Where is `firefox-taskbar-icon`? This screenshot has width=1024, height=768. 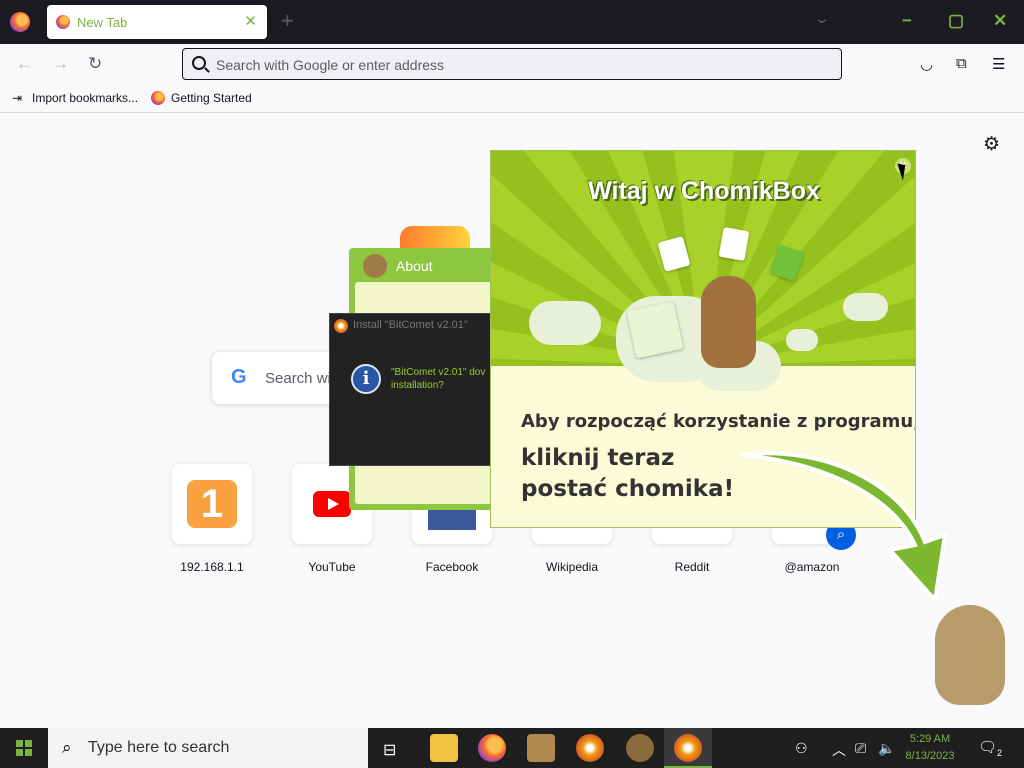 firefox-taskbar-icon is located at coordinates (492, 748).